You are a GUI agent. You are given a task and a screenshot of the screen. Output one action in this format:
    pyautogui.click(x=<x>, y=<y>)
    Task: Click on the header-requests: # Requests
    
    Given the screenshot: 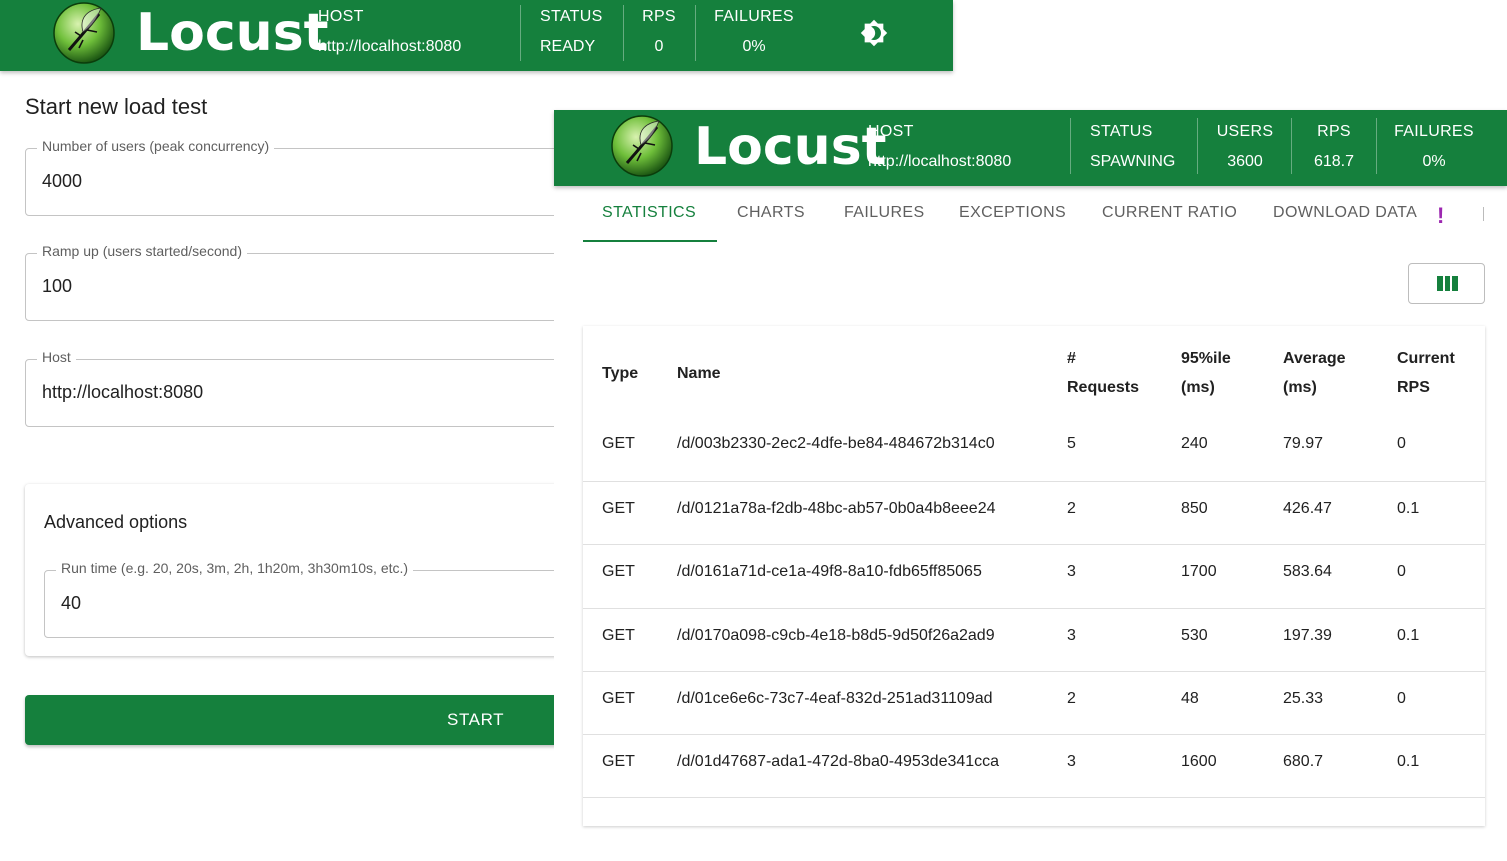 What is the action you would take?
    pyautogui.click(x=1103, y=373)
    